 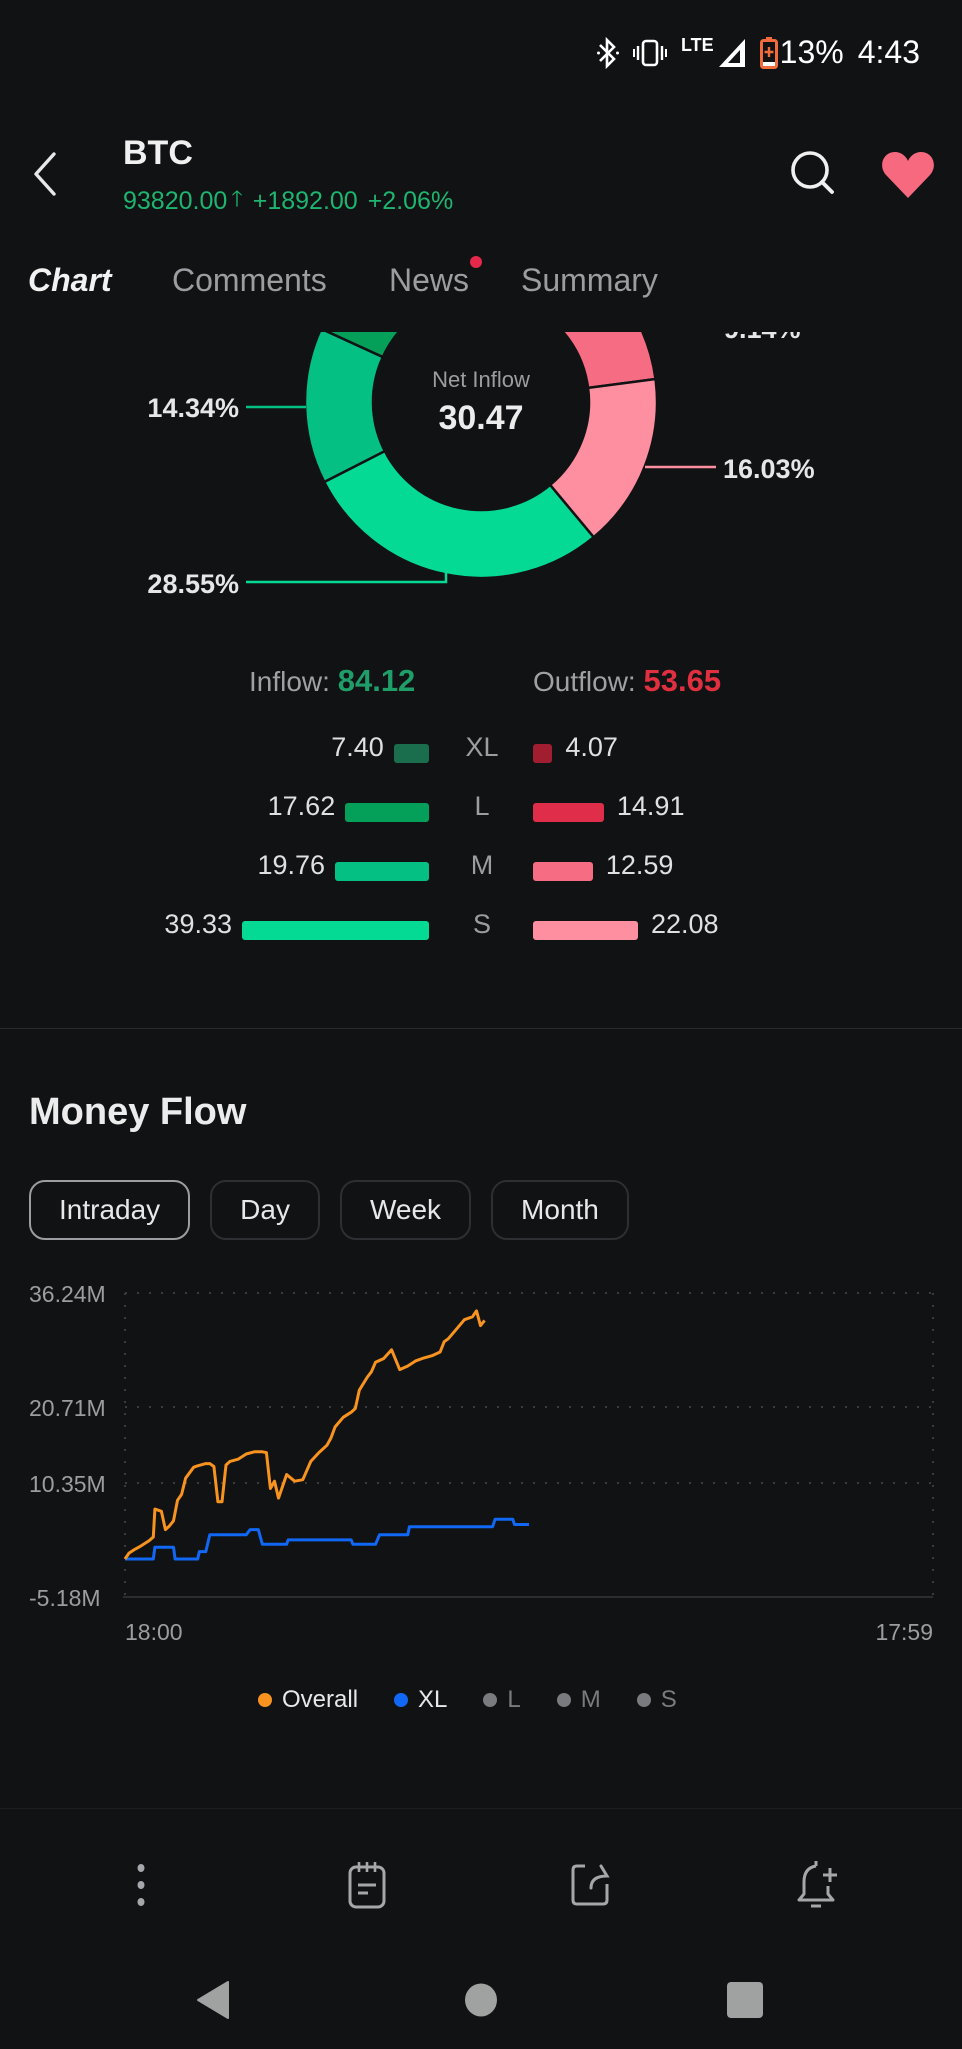 I want to click on legend-label: M, so click(x=590, y=1699).